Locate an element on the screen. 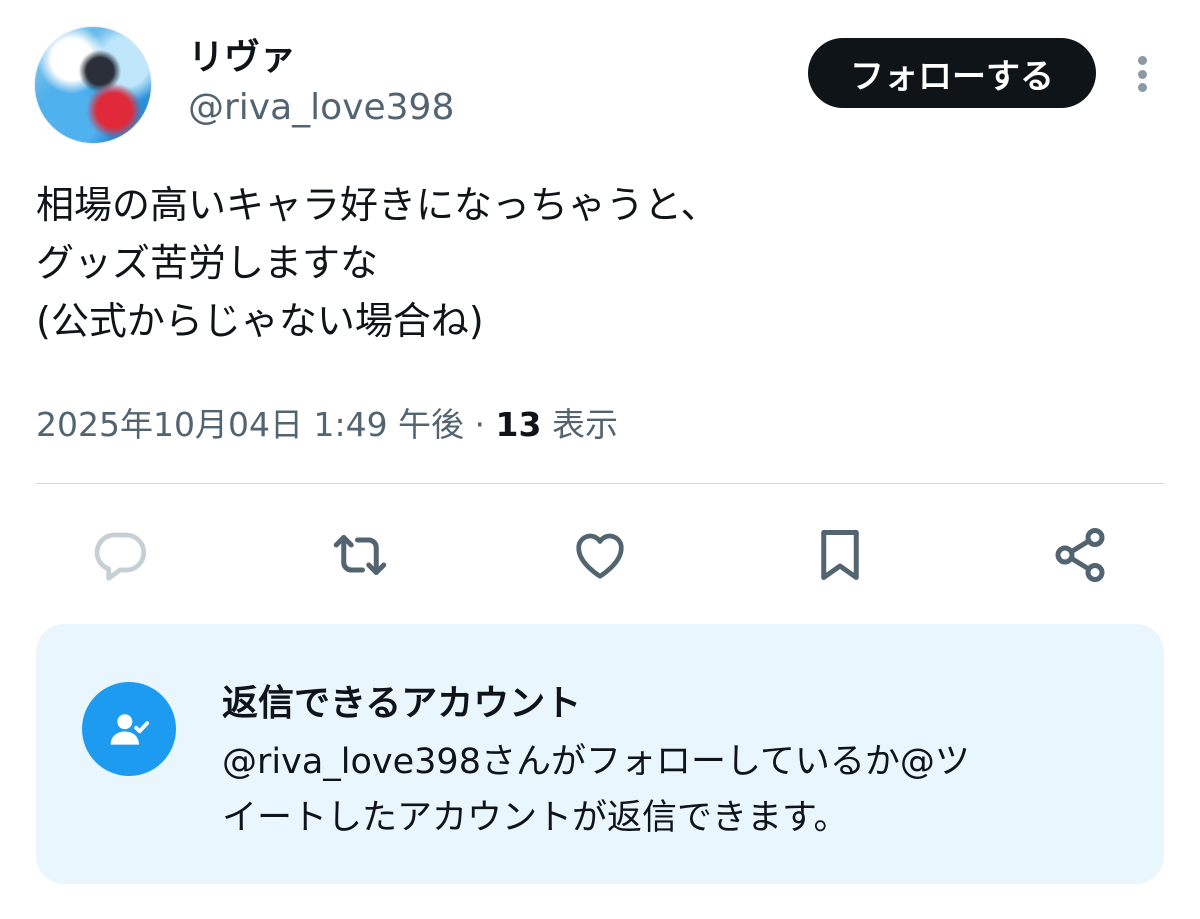 The image size is (1200, 919). tweet-line: (公式からじゃない場合ね) is located at coordinates (260, 321).